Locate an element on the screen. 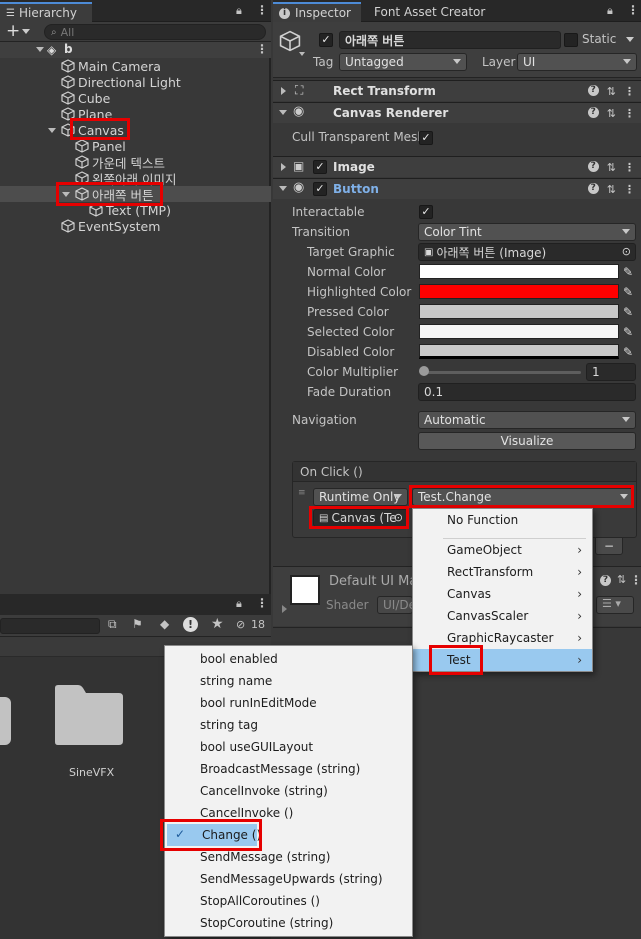 This screenshot has height=939, width=641. object-name-field: 아래쪽 버튼 is located at coordinates (450, 40).